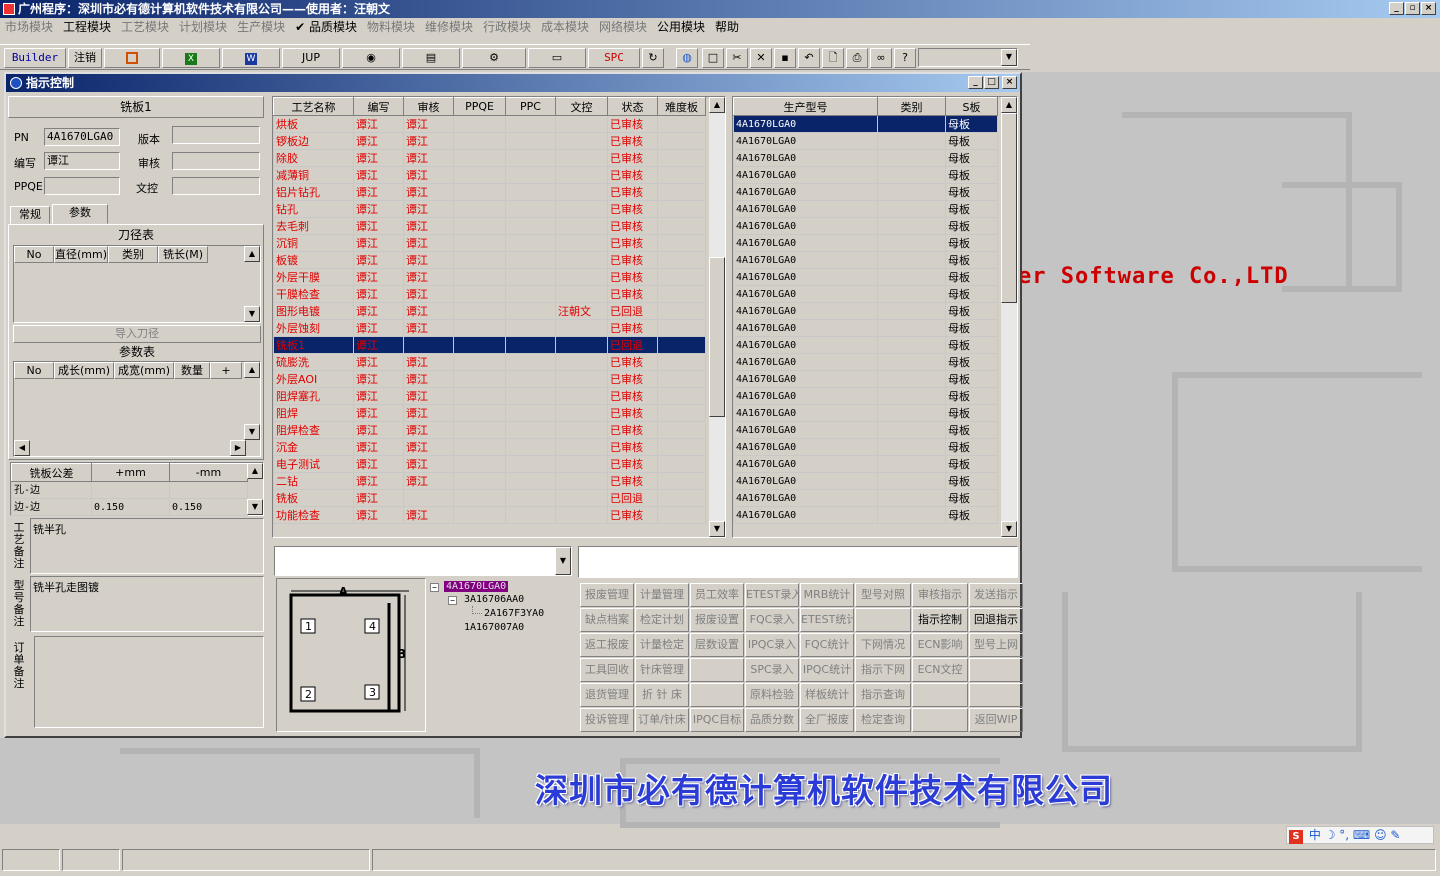 The image size is (1440, 876). What do you see at coordinates (827, 620) in the screenshot?
I see `module-button: ETEST统计` at bounding box center [827, 620].